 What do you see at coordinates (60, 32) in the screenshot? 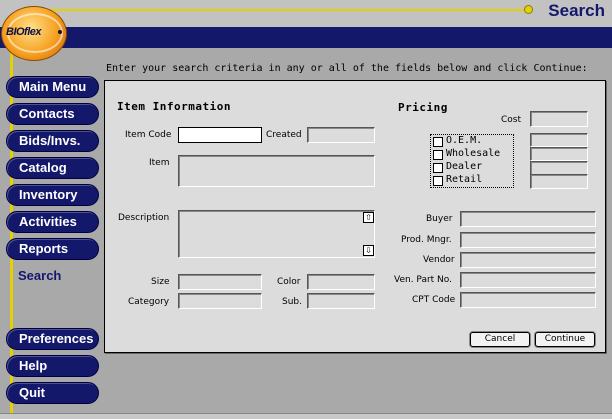
I see `logo-registered-mark` at bounding box center [60, 32].